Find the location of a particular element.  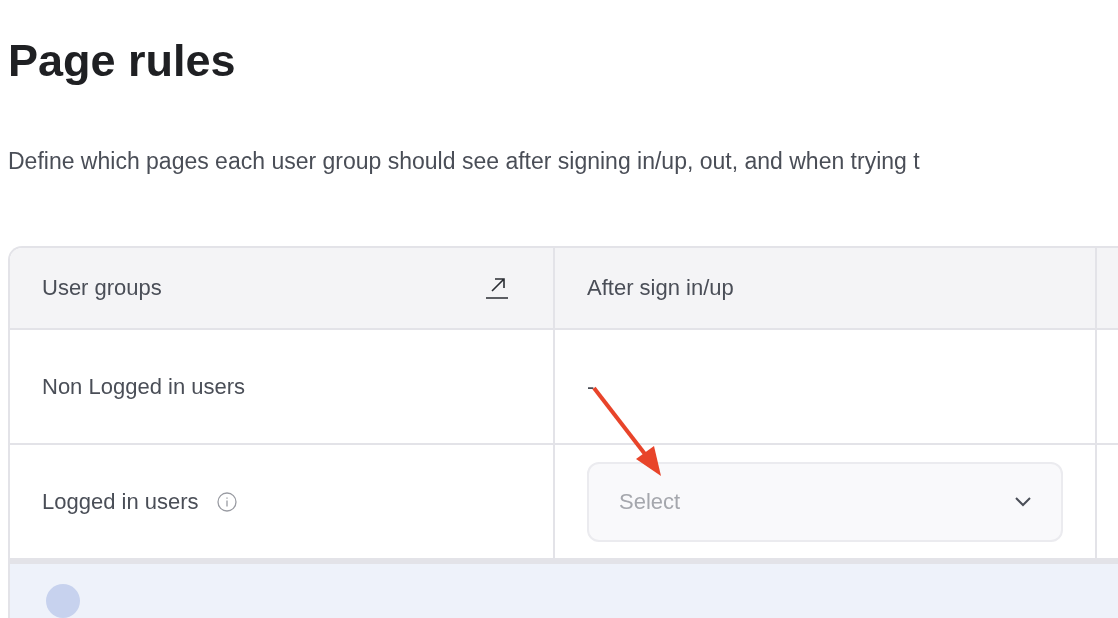

chevron-down-icon is located at coordinates (1023, 501).